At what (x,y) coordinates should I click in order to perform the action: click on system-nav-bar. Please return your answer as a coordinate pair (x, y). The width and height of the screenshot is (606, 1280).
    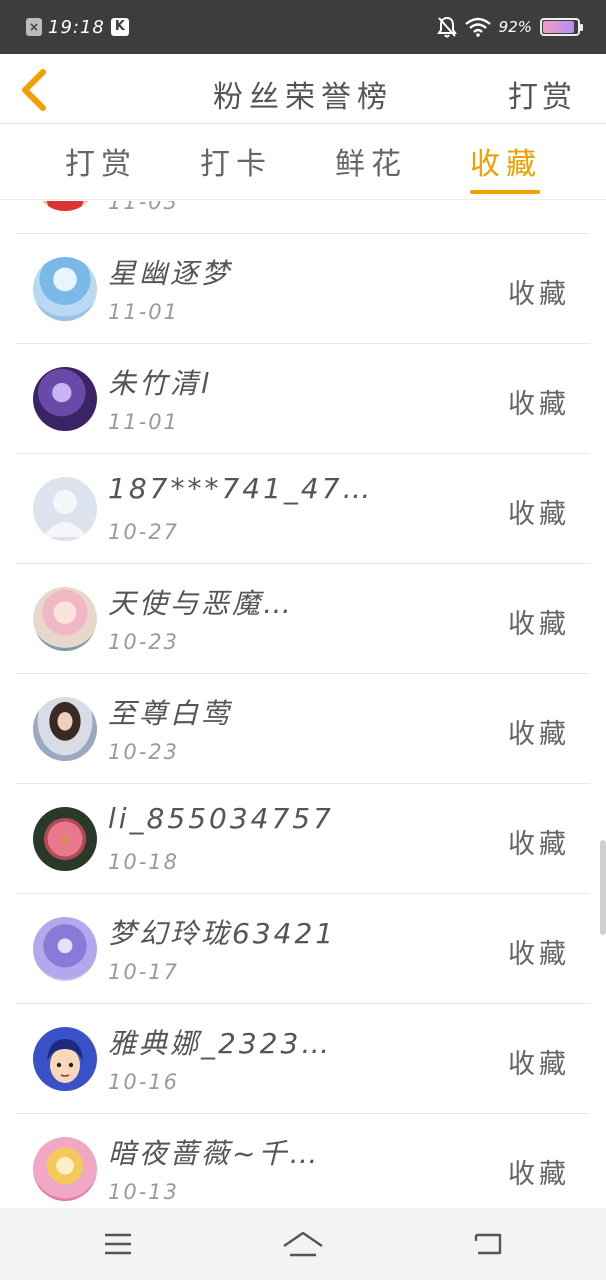
    Looking at the image, I should click on (303, 1244).